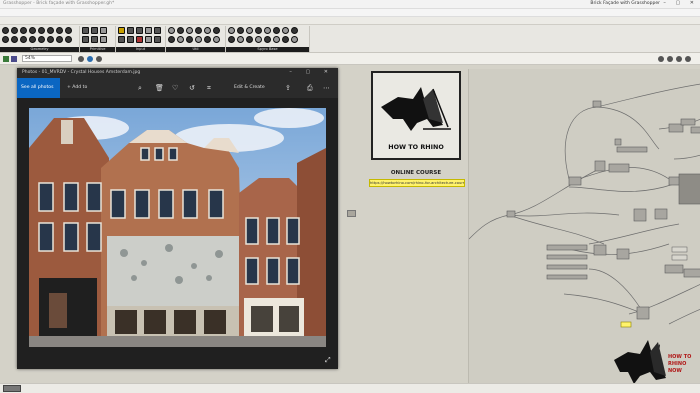  Describe the element at coordinates (90, 59) in the screenshot. I see `preview-icon` at that location.